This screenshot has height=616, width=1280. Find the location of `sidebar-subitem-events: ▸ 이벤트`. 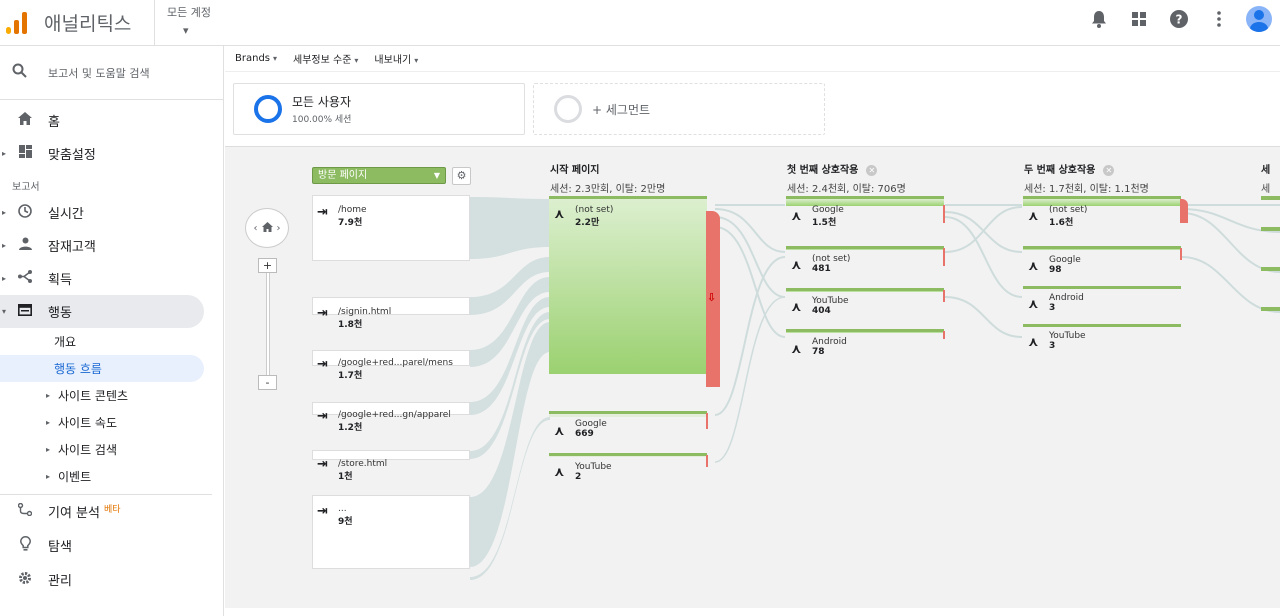

sidebar-subitem-events: ▸ 이벤트 is located at coordinates (111, 476).